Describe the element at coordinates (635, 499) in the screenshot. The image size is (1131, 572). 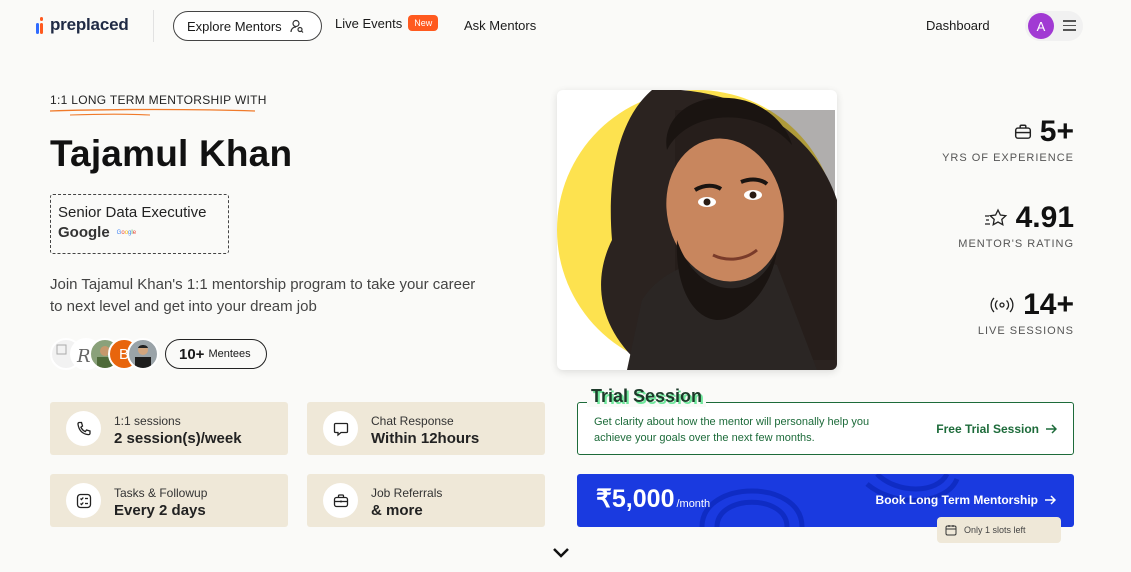
I see `price-amount: ₹5,000` at that location.